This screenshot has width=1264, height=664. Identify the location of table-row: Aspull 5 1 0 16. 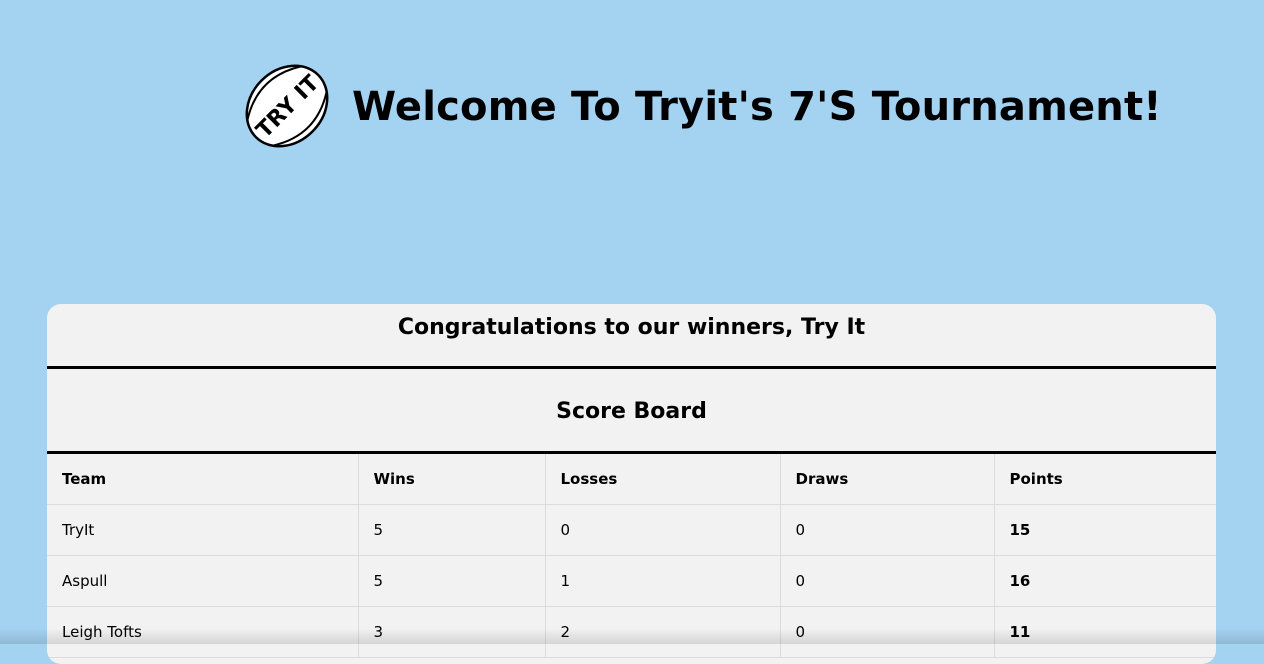
(631, 581).